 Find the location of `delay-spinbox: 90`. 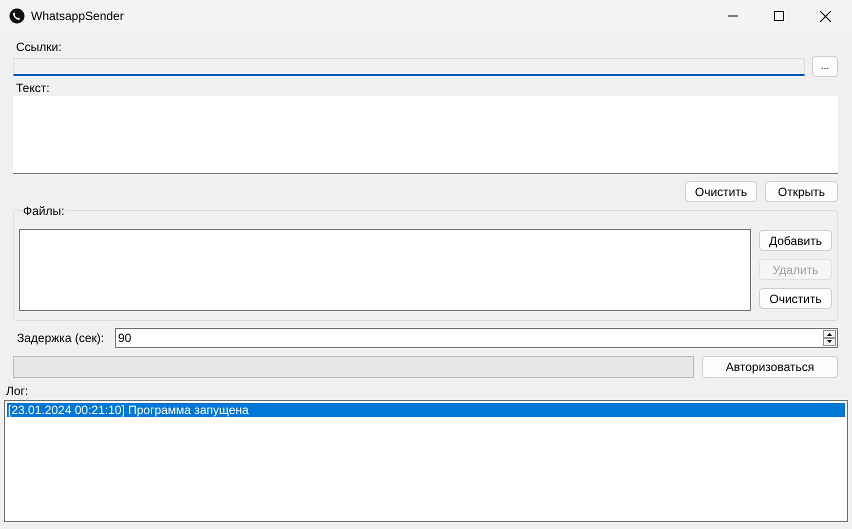

delay-spinbox: 90 is located at coordinates (476, 338).